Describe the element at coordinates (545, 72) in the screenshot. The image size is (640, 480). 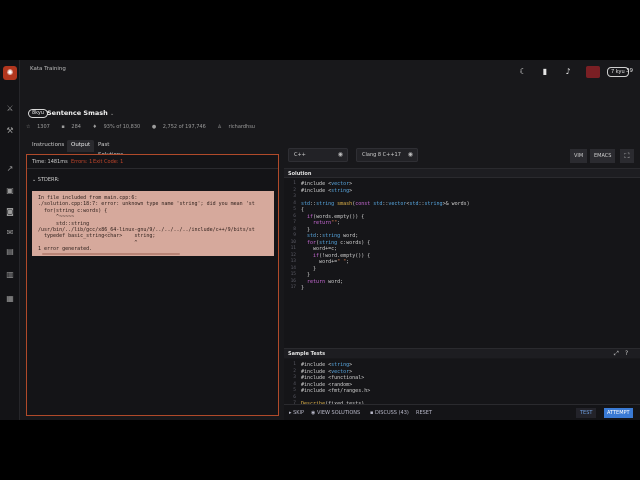
I see `bookmark-icon: ▮` at that location.